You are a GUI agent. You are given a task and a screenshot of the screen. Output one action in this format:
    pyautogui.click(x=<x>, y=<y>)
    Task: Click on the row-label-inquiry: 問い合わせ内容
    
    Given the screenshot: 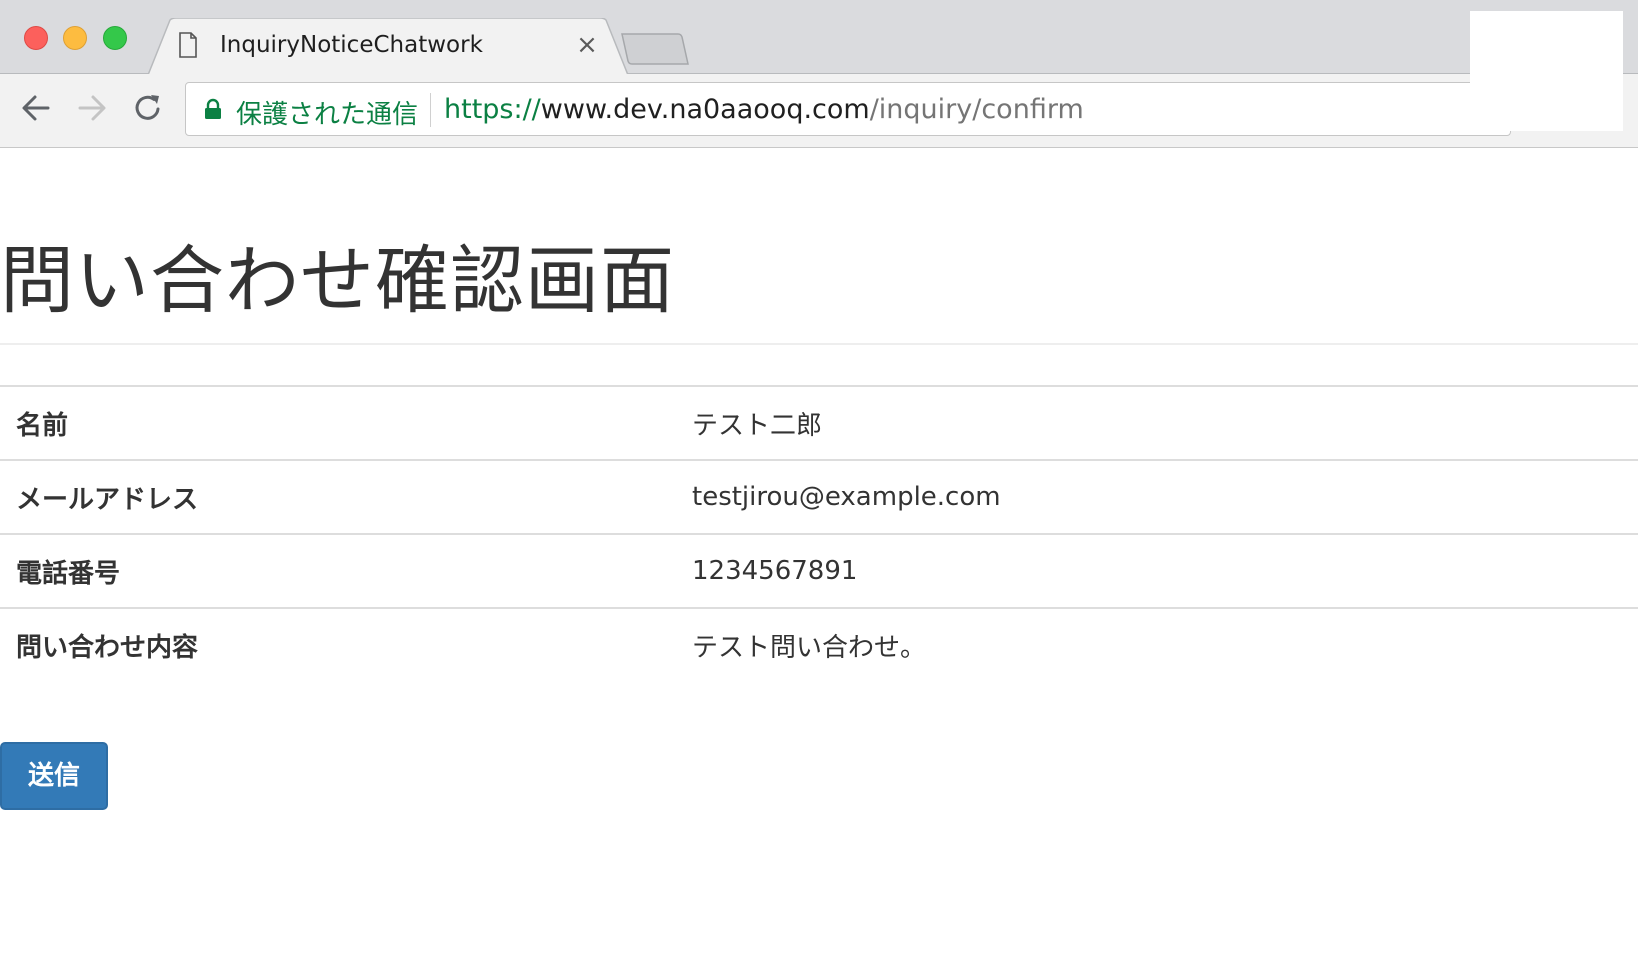 What is the action you would take?
    pyautogui.click(x=107, y=648)
    